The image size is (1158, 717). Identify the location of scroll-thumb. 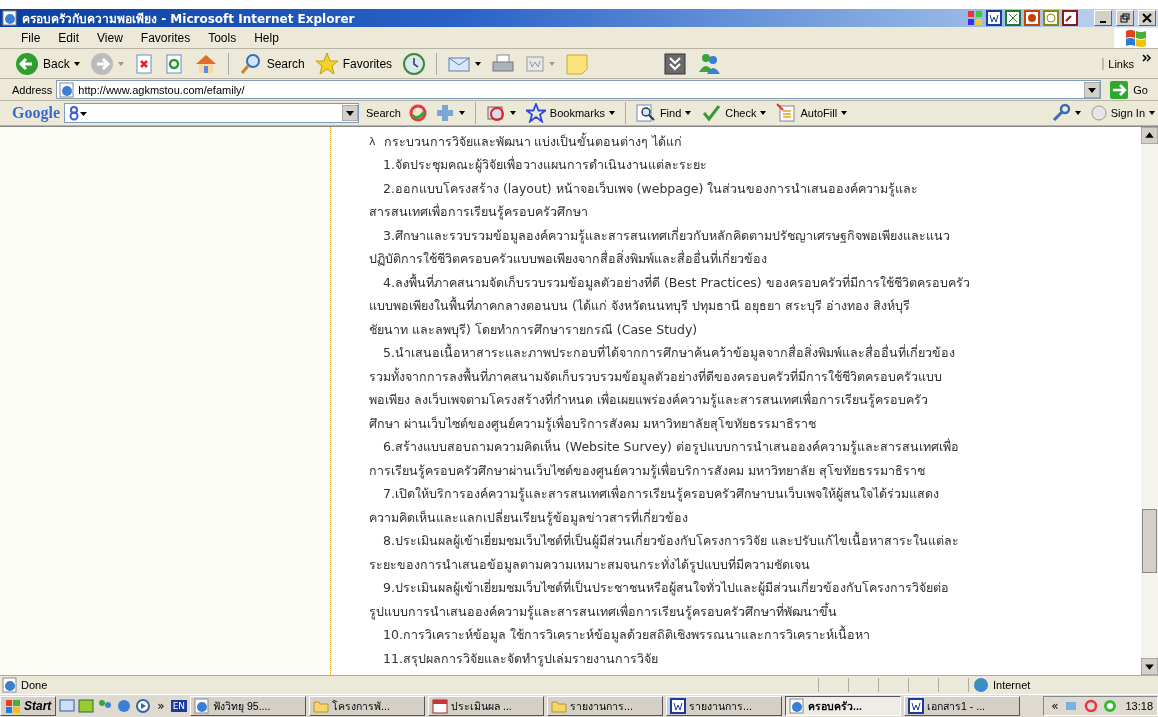
(1149, 540).